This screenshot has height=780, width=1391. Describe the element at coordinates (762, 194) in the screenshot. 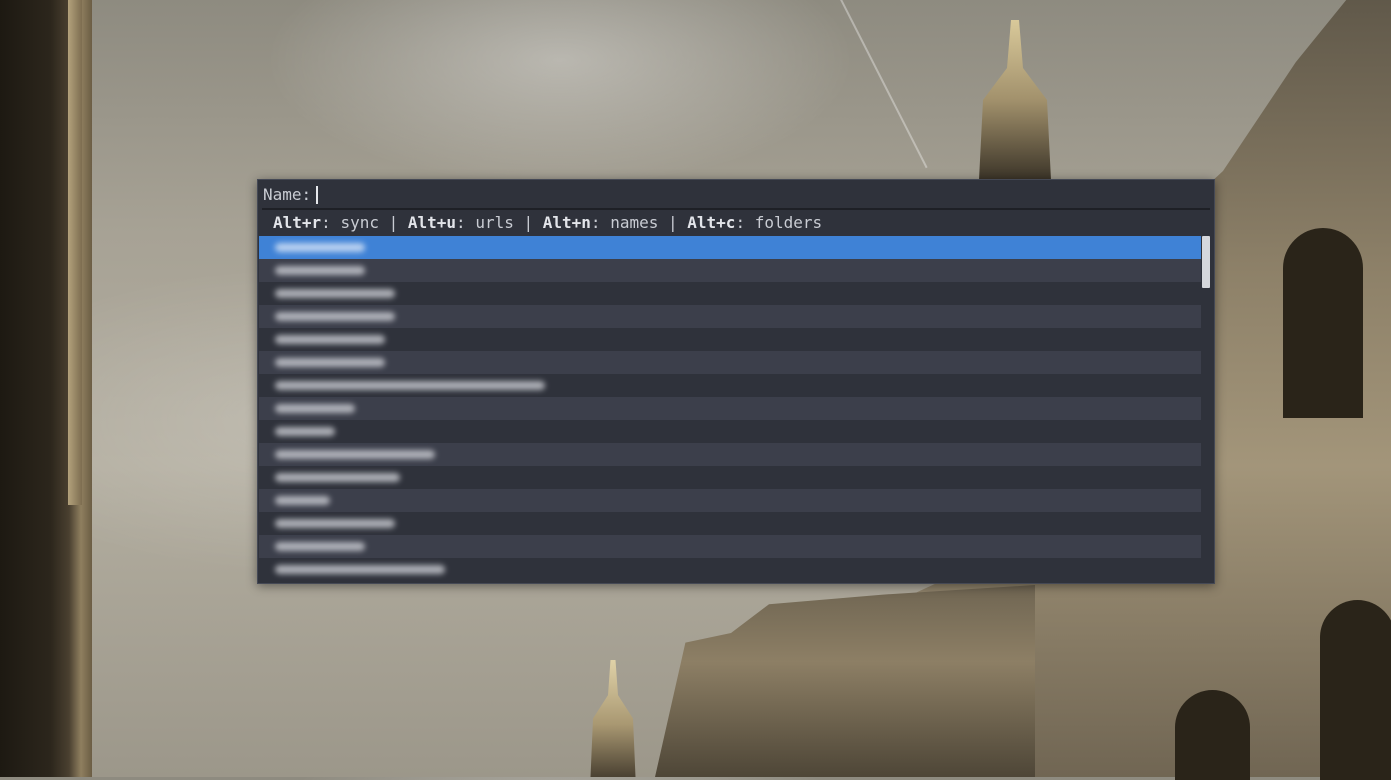

I see `name-search-input` at that location.